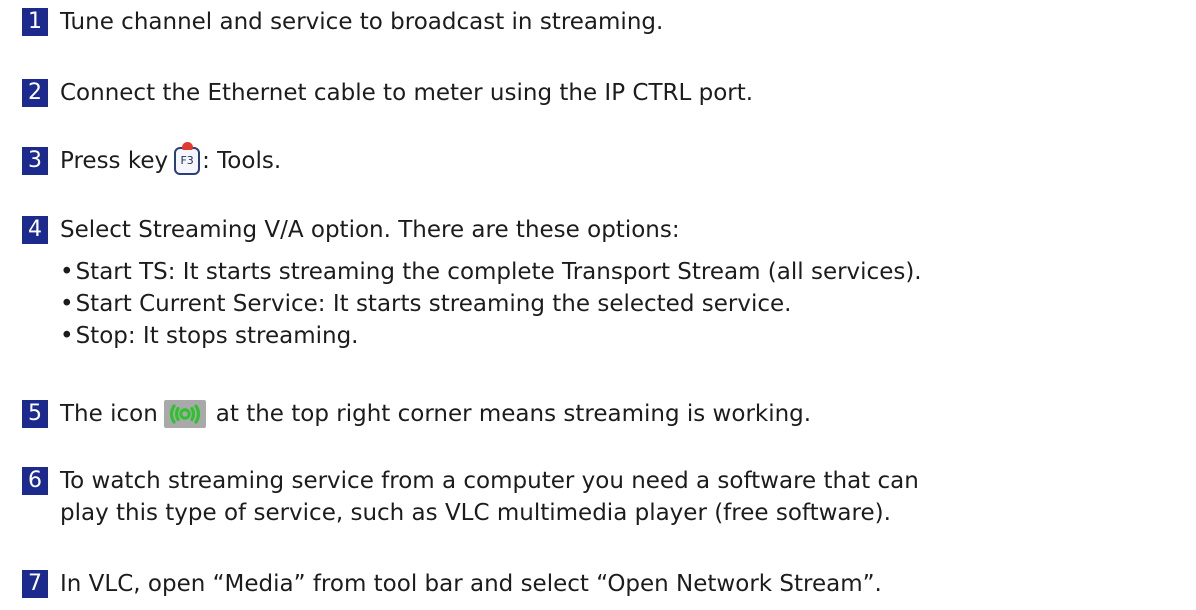  I want to click on step-number-badge: 7, so click(35, 584).